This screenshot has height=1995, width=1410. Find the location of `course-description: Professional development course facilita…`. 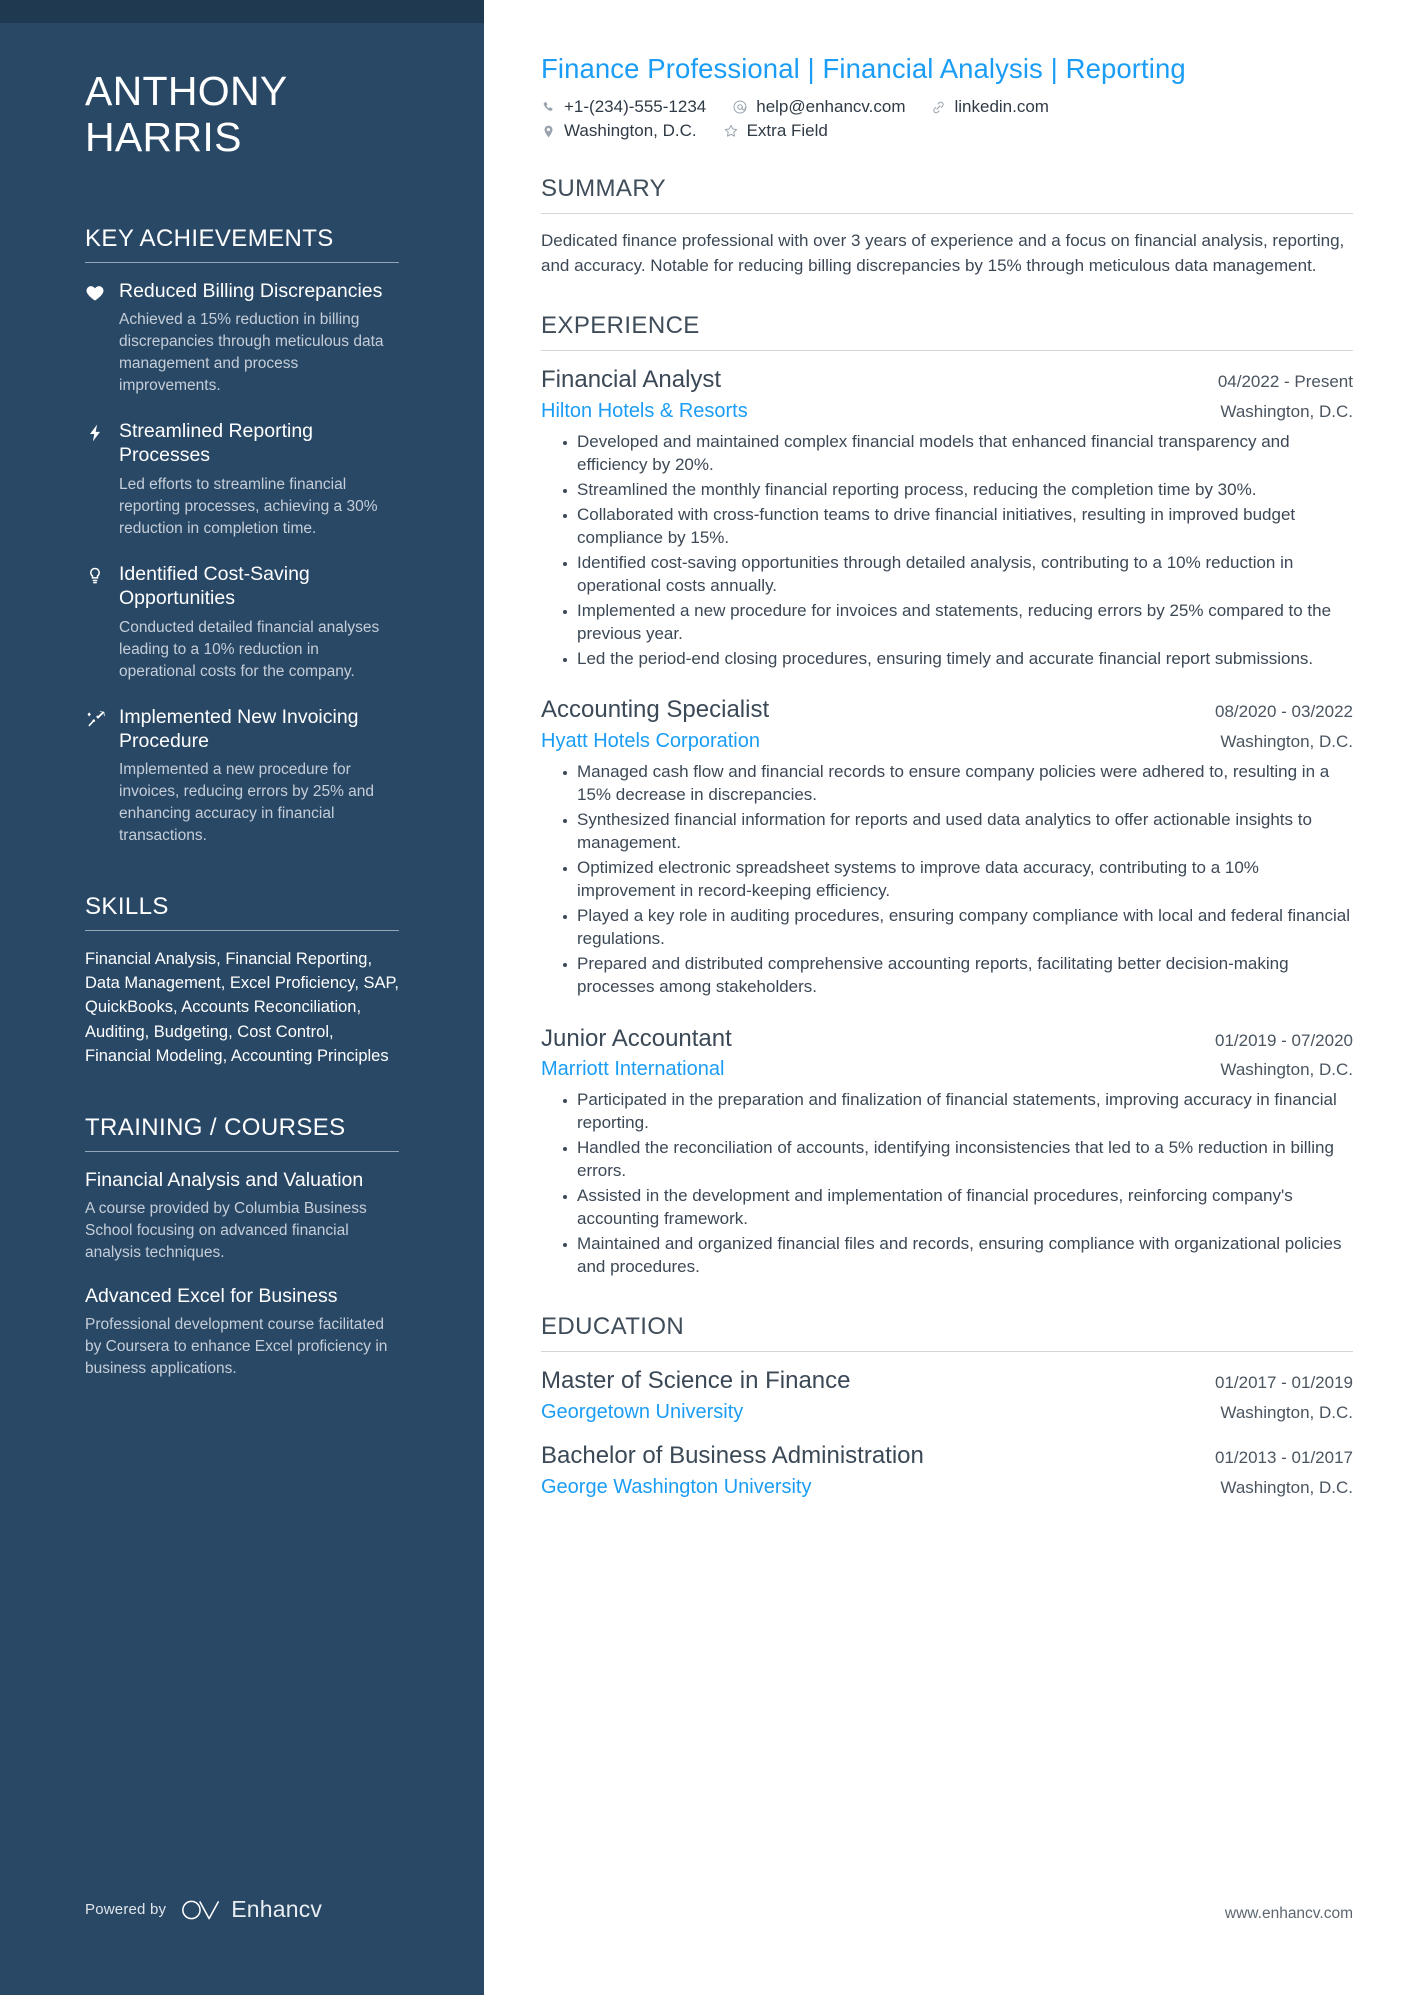

course-description: Professional development course facilita… is located at coordinates (236, 1347).